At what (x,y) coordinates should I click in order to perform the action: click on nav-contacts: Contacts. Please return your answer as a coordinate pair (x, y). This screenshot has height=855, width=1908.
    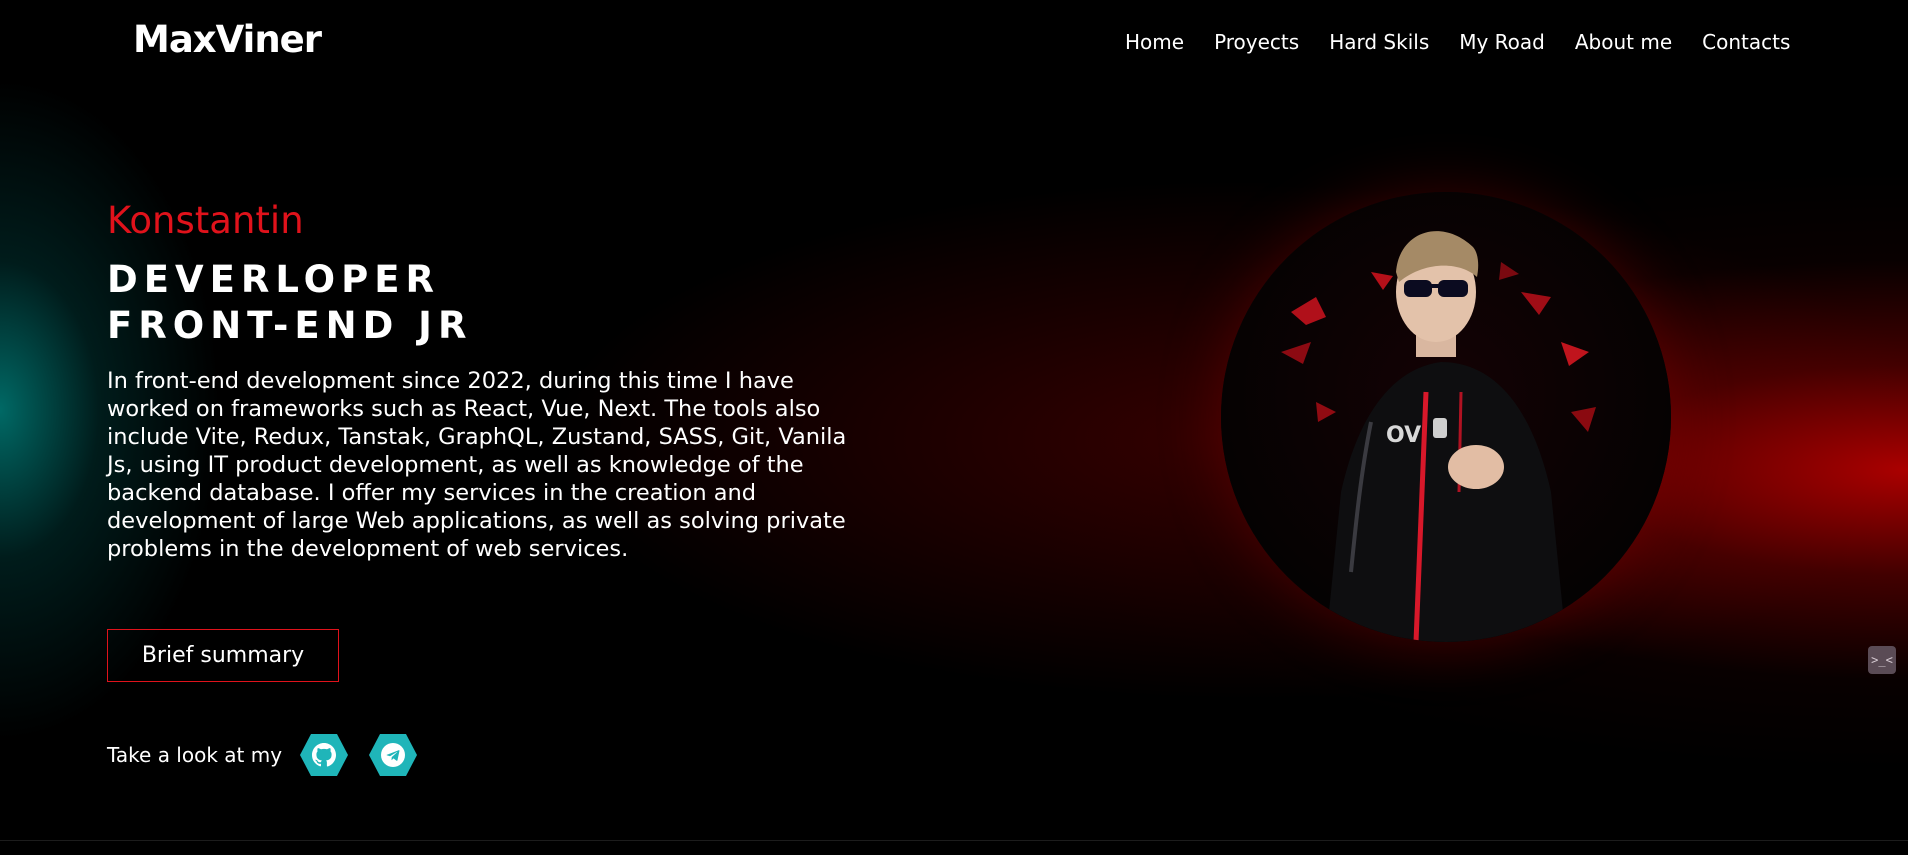
    Looking at the image, I should click on (1746, 42).